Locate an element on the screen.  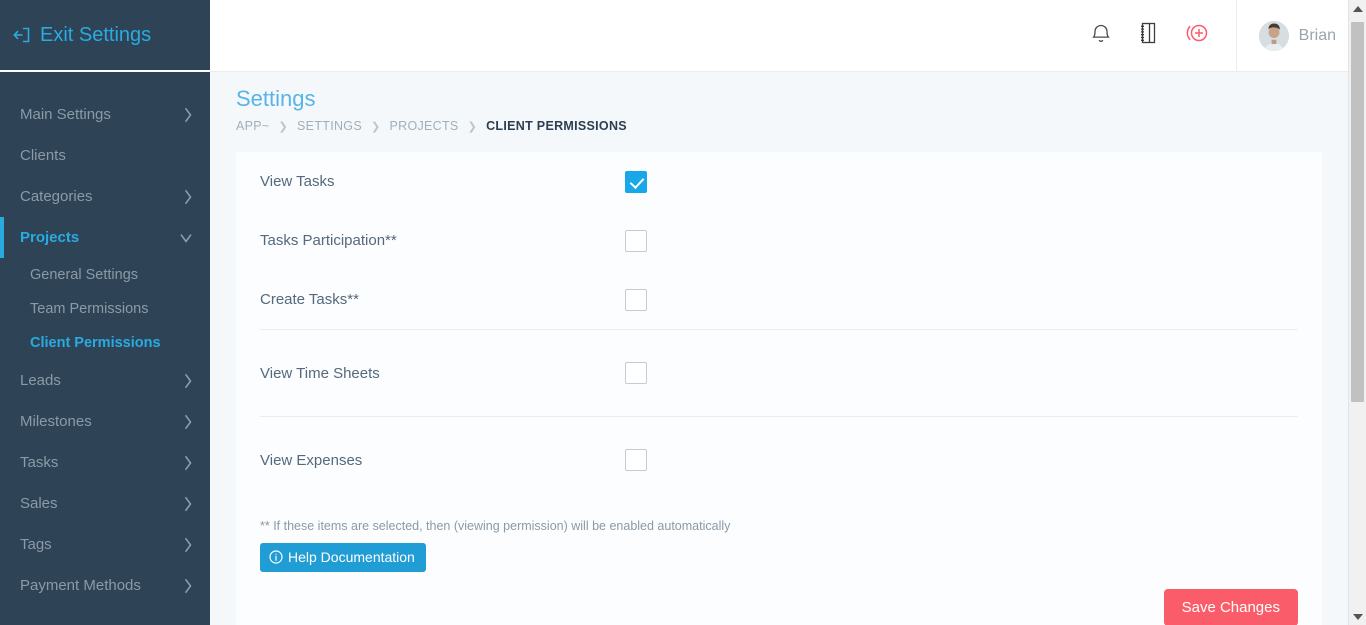
scroll-up-arrow-icon is located at coordinates (1357, 8).